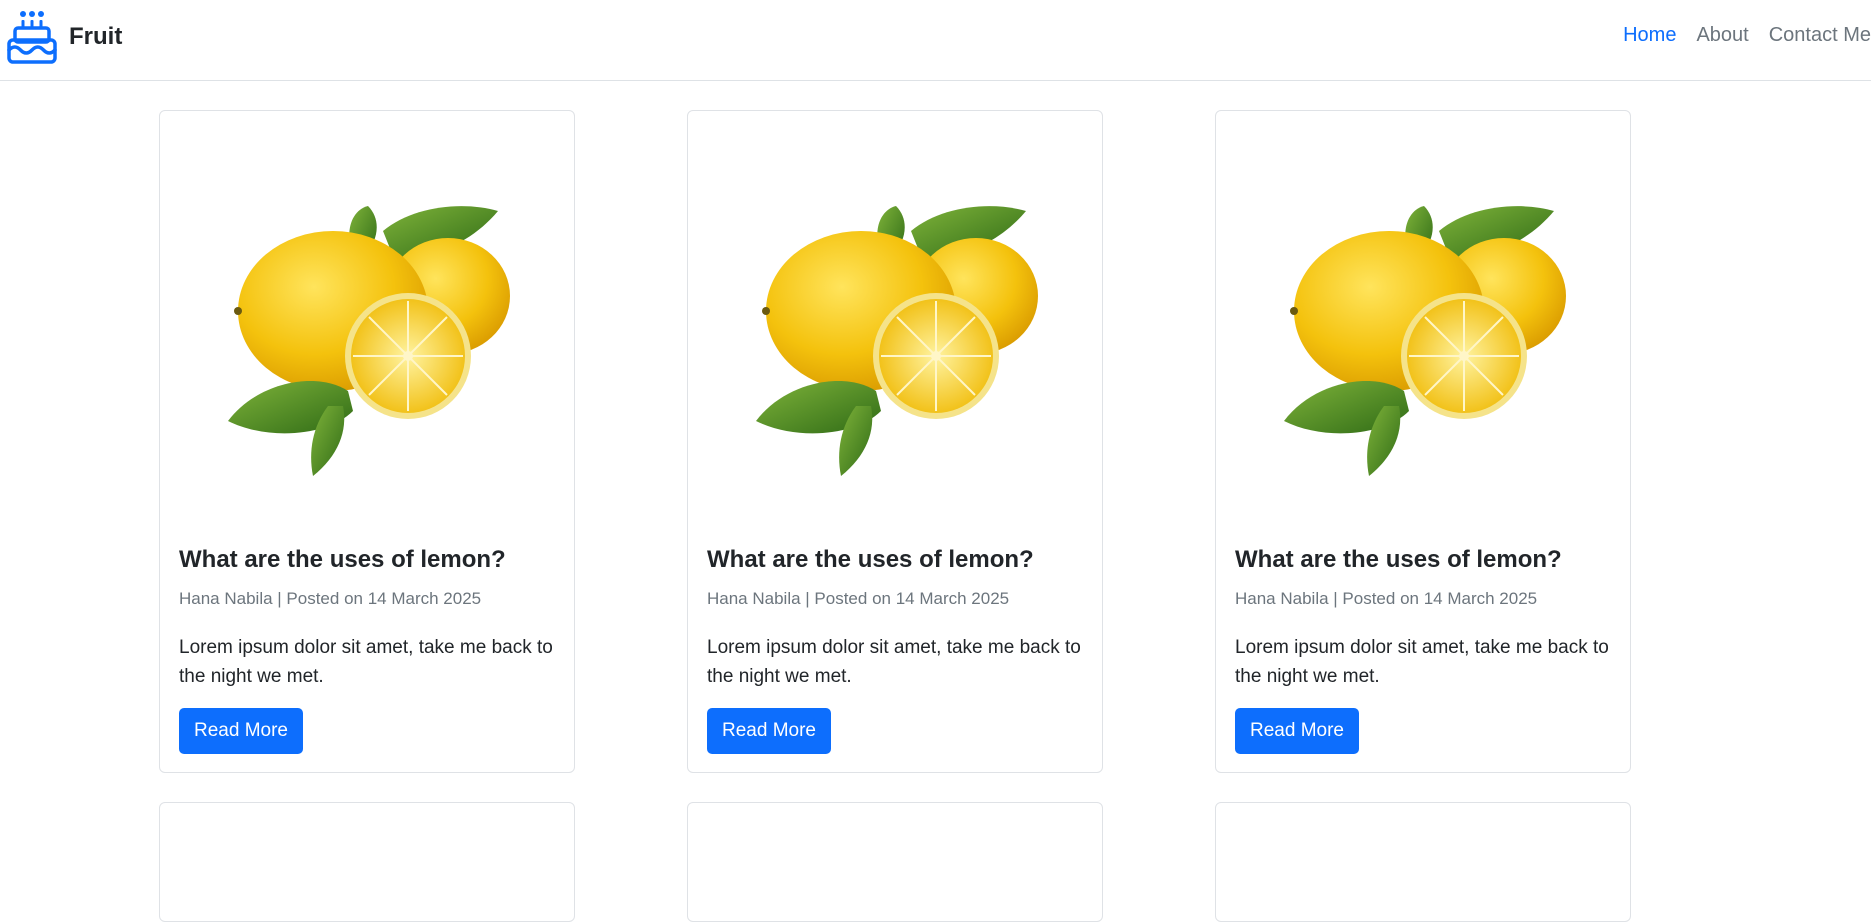 This screenshot has height=922, width=1871. What do you see at coordinates (96, 36) in the screenshot?
I see `brand-name: Fruit` at bounding box center [96, 36].